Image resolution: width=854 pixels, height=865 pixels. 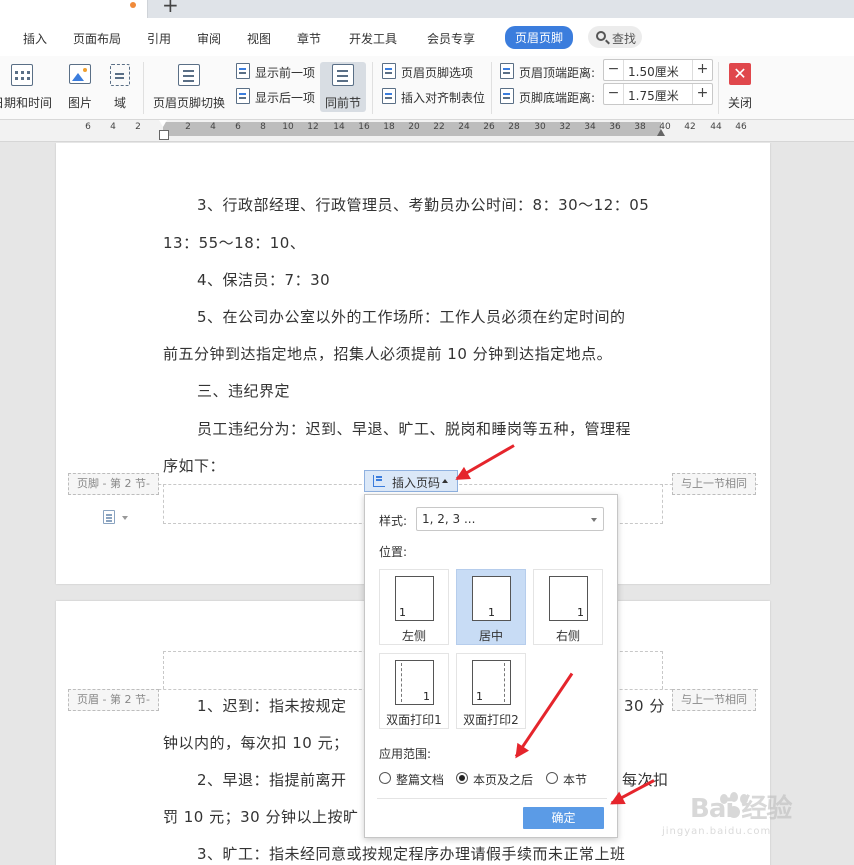 I want to click on ruler-number: 22, so click(x=439, y=127).